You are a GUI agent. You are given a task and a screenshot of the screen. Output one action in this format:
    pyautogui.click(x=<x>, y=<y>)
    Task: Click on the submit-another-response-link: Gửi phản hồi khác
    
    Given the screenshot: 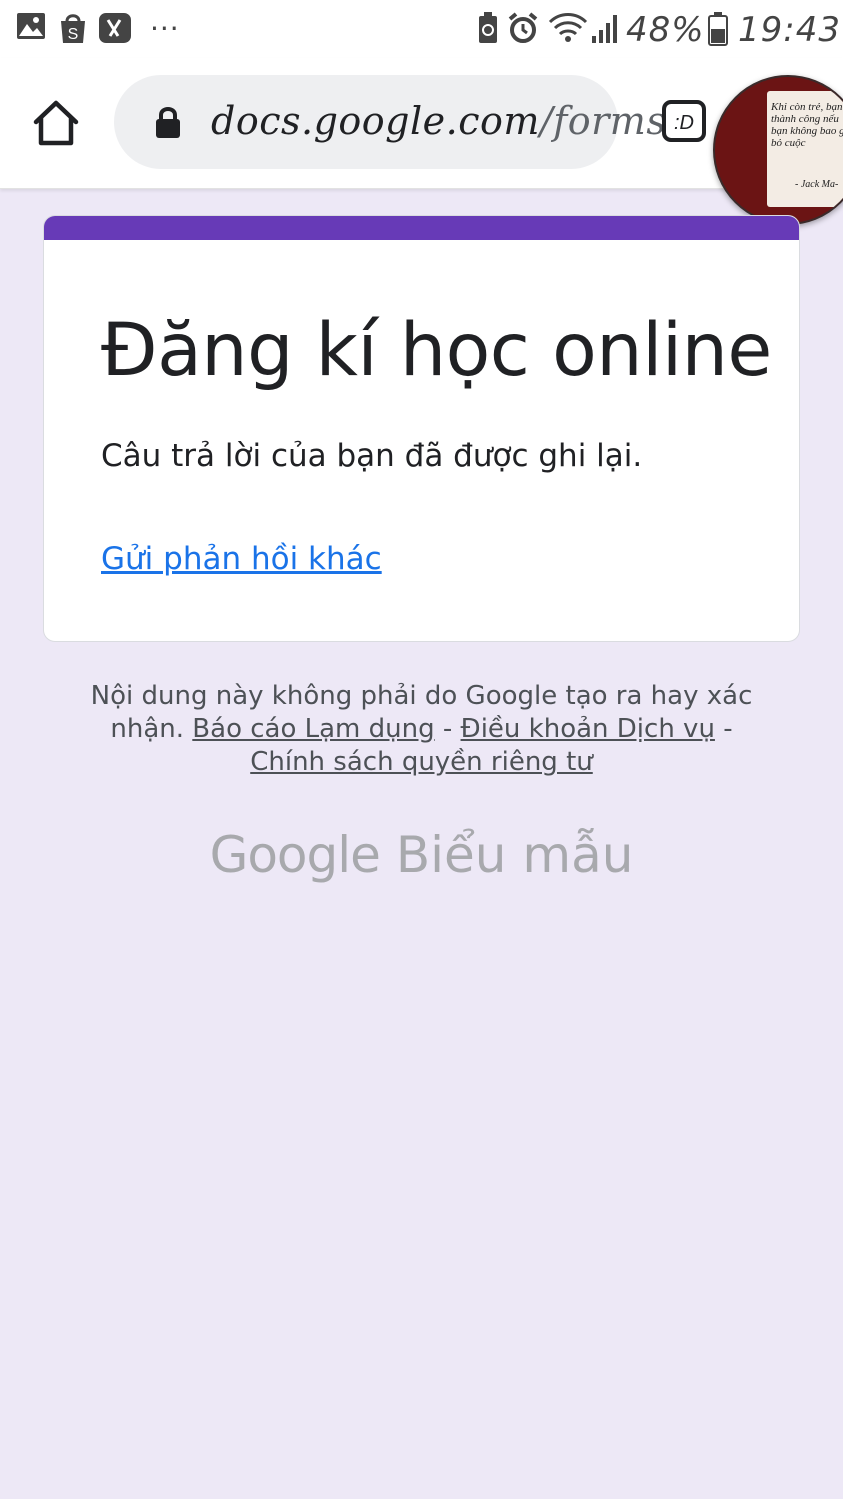 What is the action you would take?
    pyautogui.click(x=241, y=559)
    